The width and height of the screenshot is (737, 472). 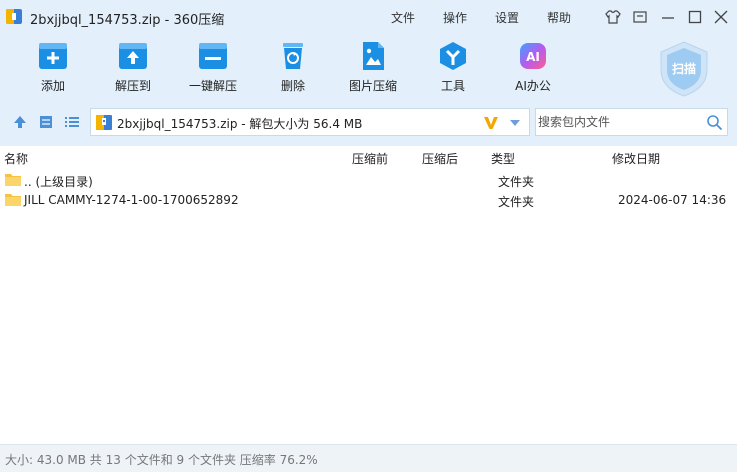 I want to click on image-compress-button: 图片压缩, so click(x=373, y=69).